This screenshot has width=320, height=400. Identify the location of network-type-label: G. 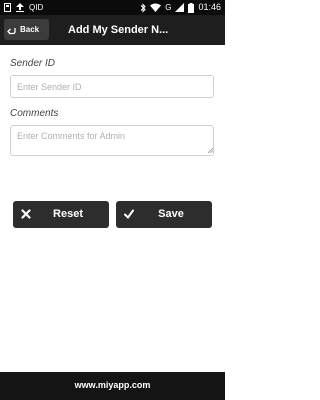
(168, 7).